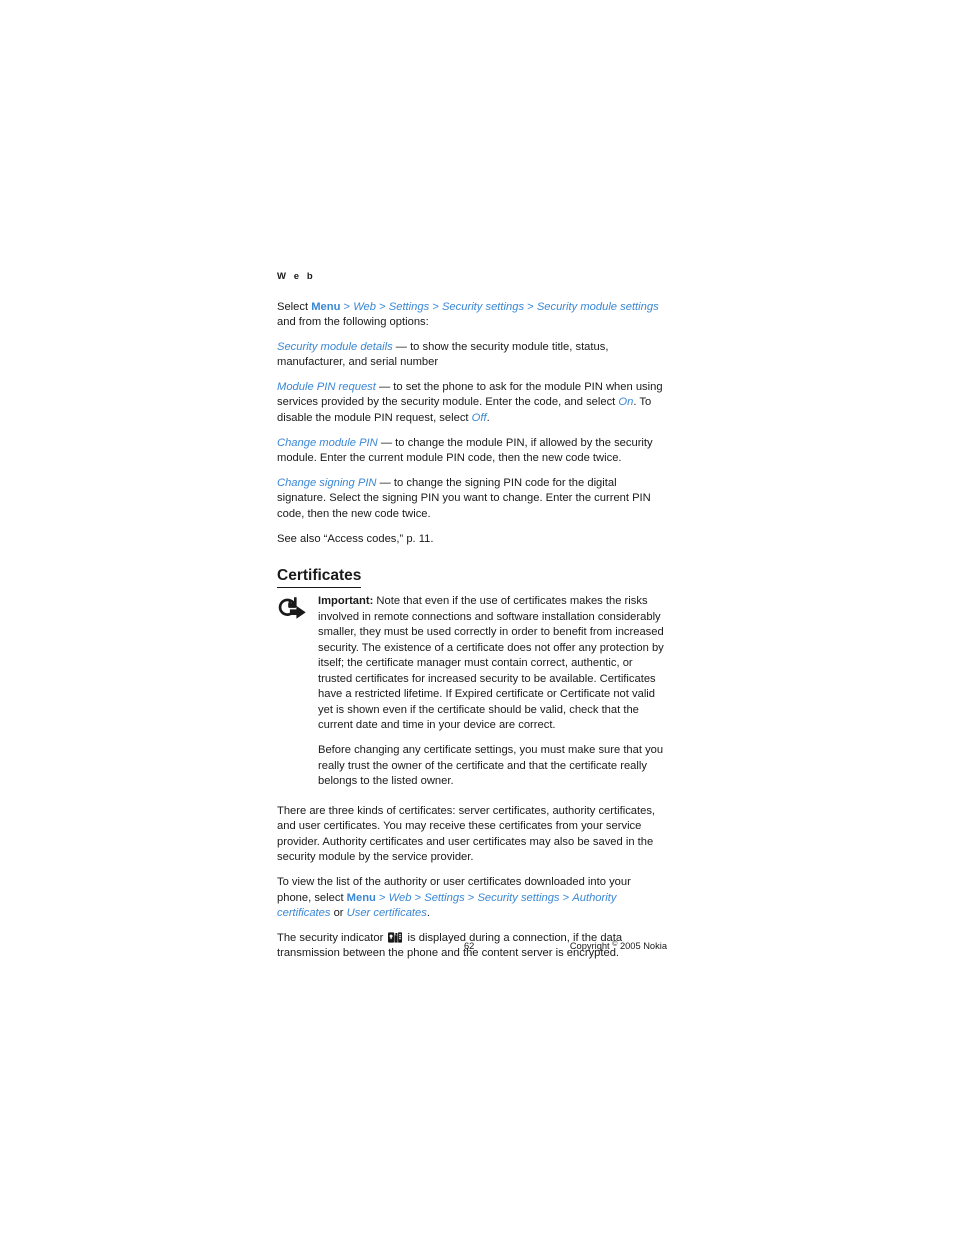  Describe the element at coordinates (387, 913) in the screenshot. I see `link-user-certificates: User certificates` at that location.